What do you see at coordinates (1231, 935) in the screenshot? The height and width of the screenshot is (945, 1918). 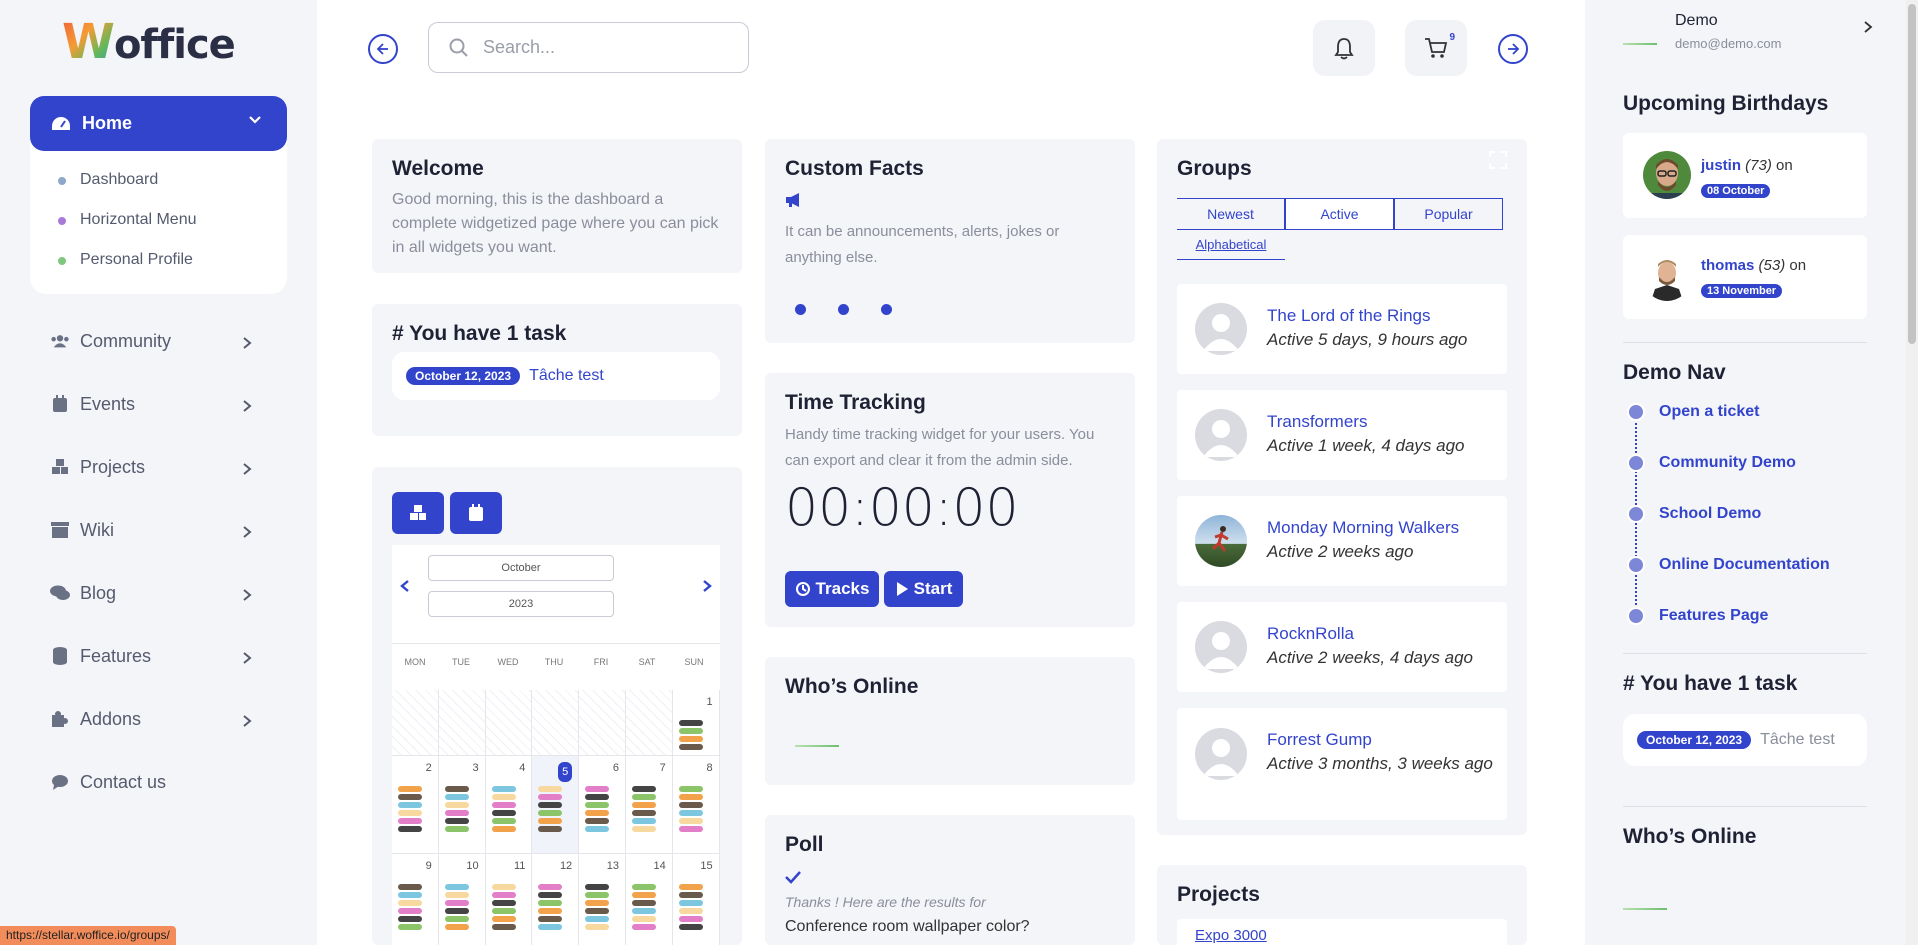 I see `project-name: Expo 3000` at bounding box center [1231, 935].